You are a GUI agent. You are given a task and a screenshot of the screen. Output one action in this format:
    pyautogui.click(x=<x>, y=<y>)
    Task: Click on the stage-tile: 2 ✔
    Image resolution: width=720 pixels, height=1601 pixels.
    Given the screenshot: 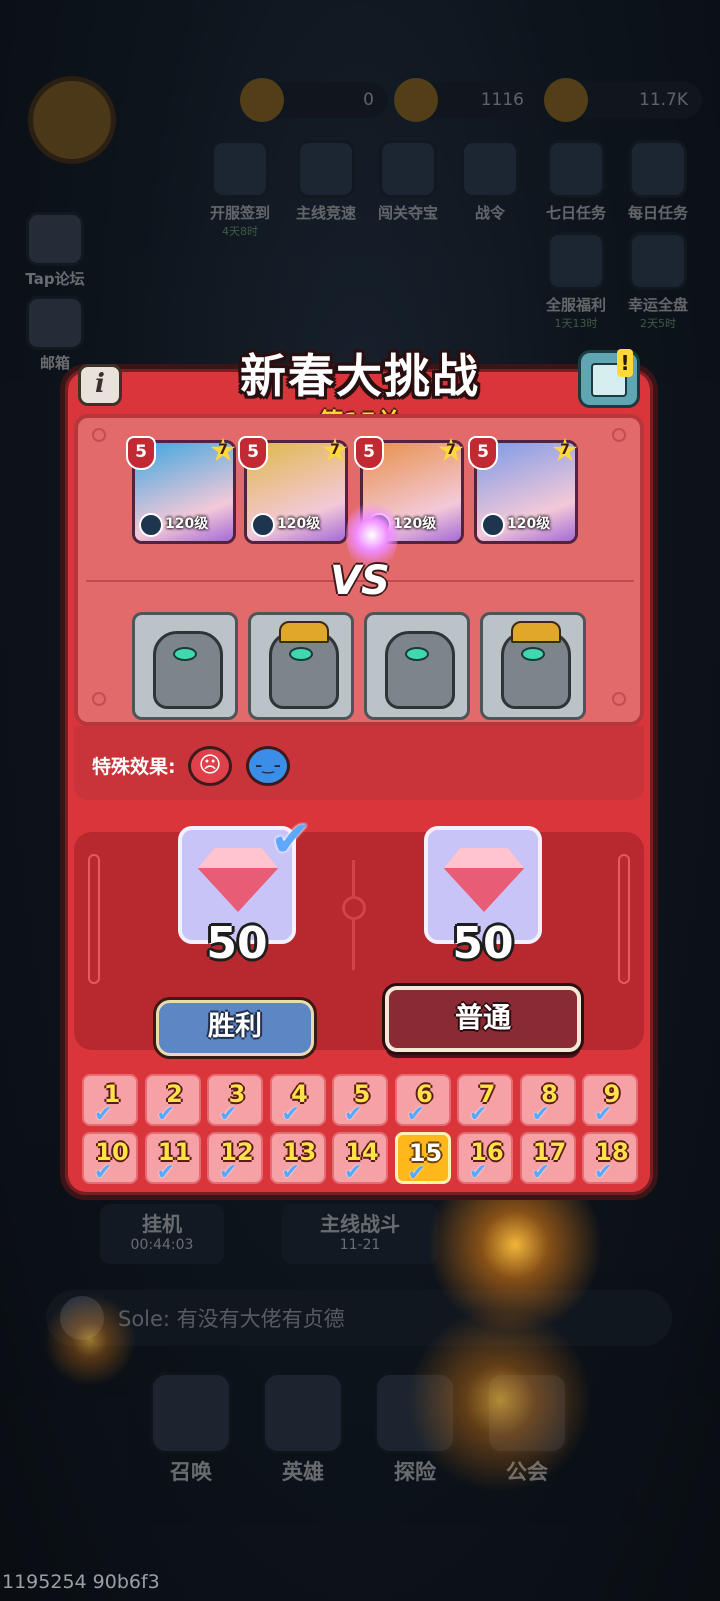 What is the action you would take?
    pyautogui.click(x=172, y=1100)
    